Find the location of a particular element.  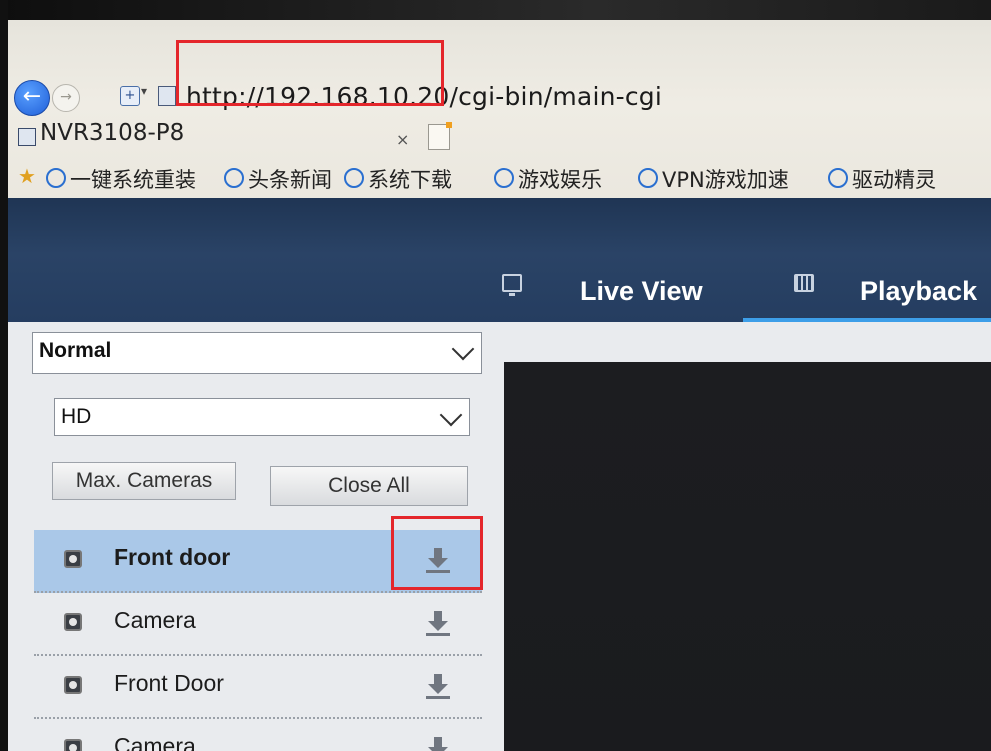

quality-select: HD is located at coordinates (262, 417).